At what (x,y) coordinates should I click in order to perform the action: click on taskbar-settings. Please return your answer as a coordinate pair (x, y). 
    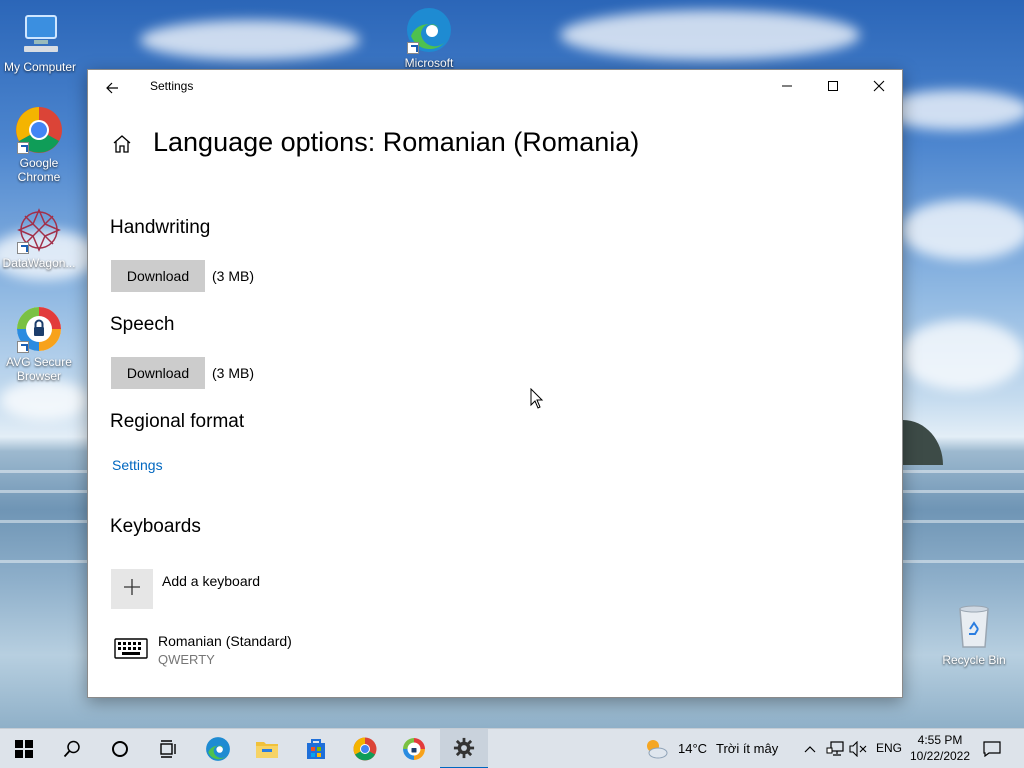
    Looking at the image, I should click on (464, 748).